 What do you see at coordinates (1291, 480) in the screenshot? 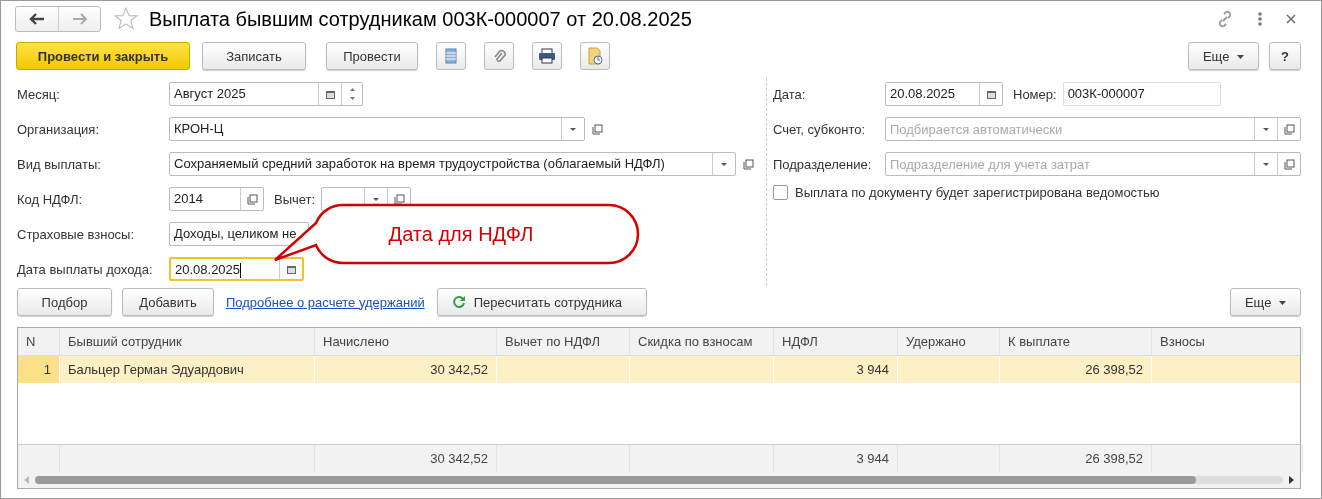
I see `scroll-right-icon` at bounding box center [1291, 480].